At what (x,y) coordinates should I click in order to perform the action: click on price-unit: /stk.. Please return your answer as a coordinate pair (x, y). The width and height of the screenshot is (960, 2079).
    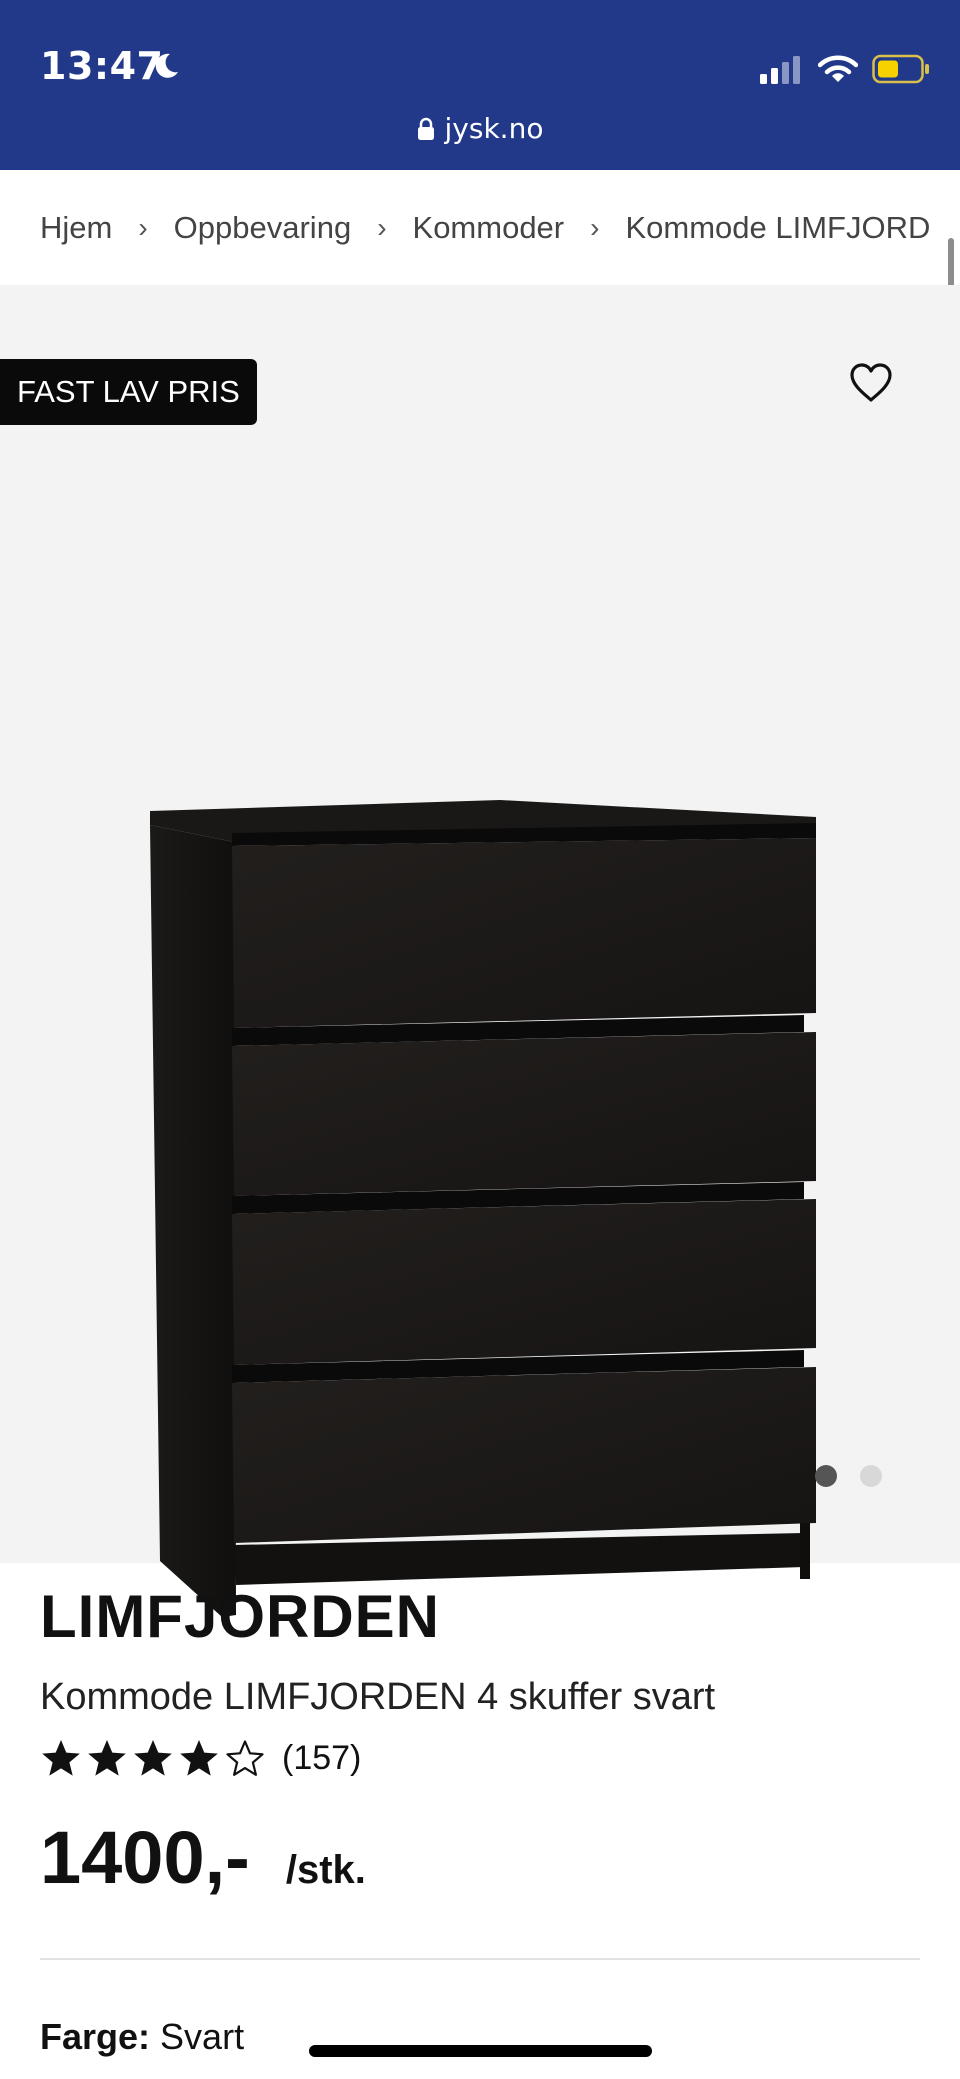
    Looking at the image, I should click on (325, 1870).